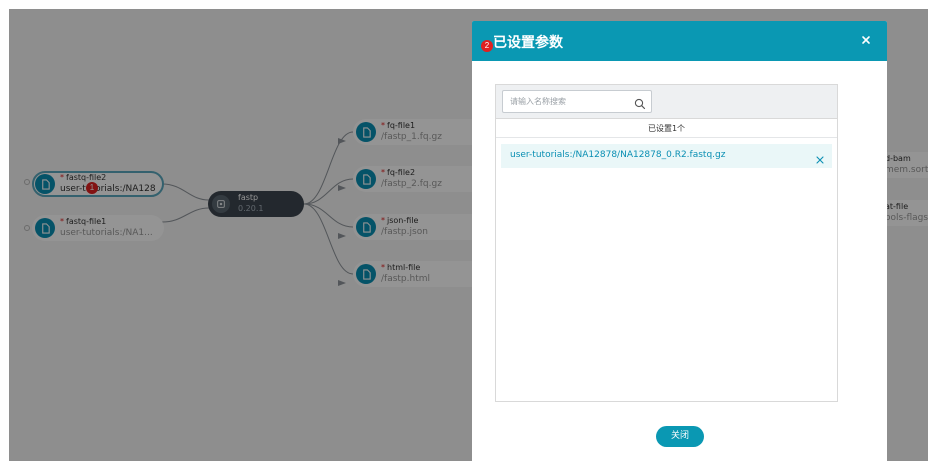 This screenshot has height=470, width=930. Describe the element at coordinates (820, 157) in the screenshot. I see `remove-icon` at that location.